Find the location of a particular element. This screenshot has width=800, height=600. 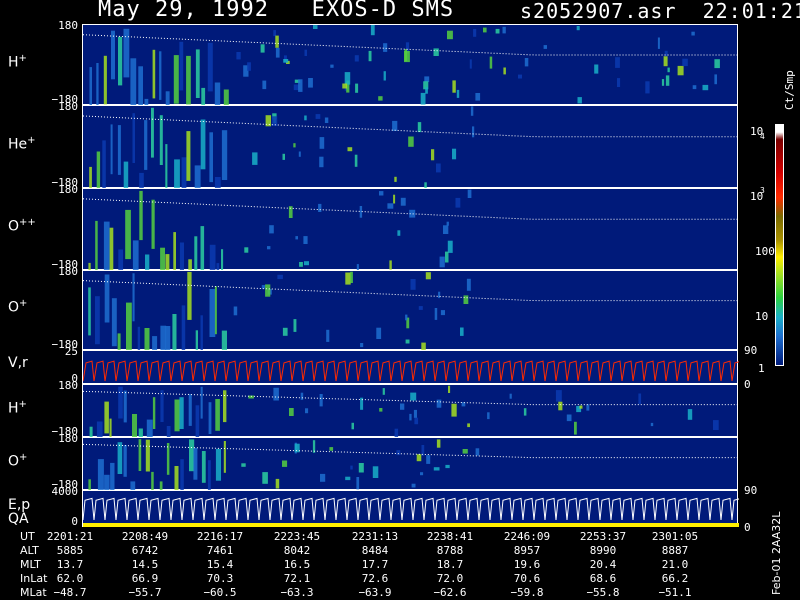

file-timestamp: s2052907.asr 22:01:21 is located at coordinates (660, 11).